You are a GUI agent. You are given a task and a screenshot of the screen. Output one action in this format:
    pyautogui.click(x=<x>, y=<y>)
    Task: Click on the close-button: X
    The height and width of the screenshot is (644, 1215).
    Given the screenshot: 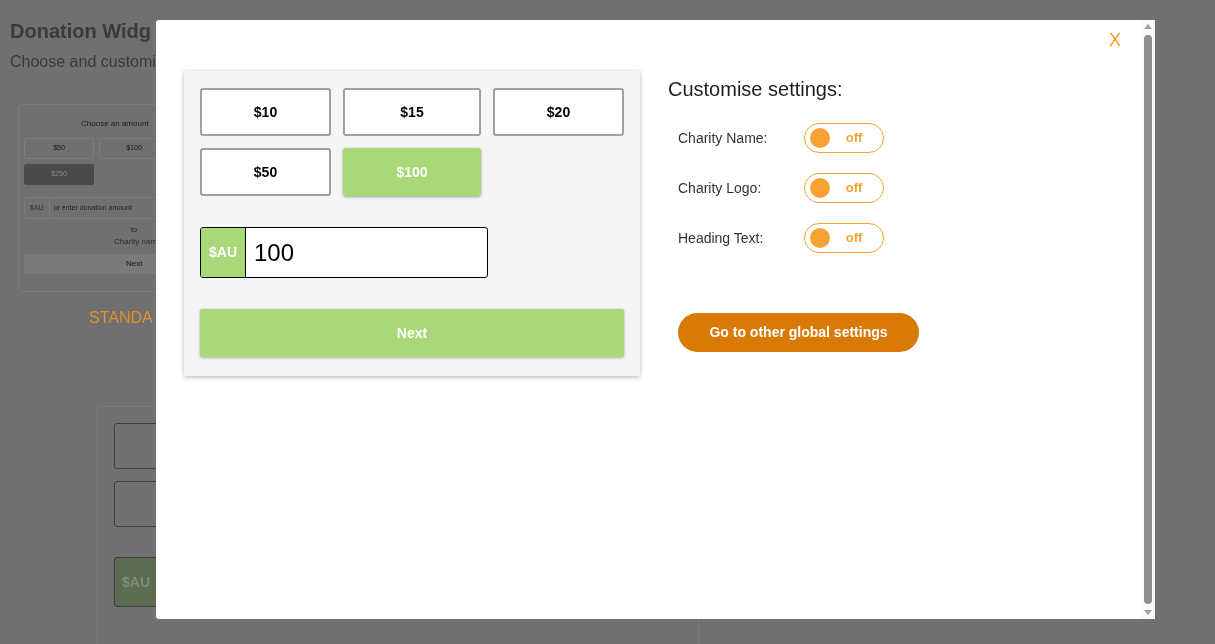 What is the action you would take?
    pyautogui.click(x=1115, y=40)
    